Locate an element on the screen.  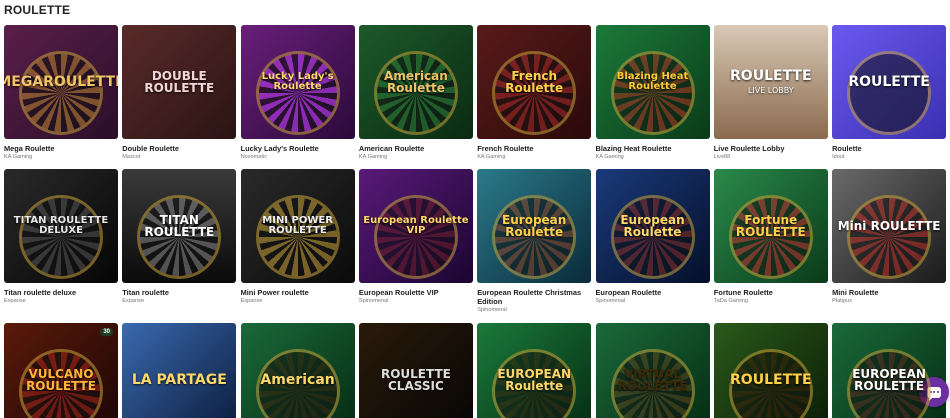
game-art-title: ROULETTE LIVE LOBBY is located at coordinates (771, 81).